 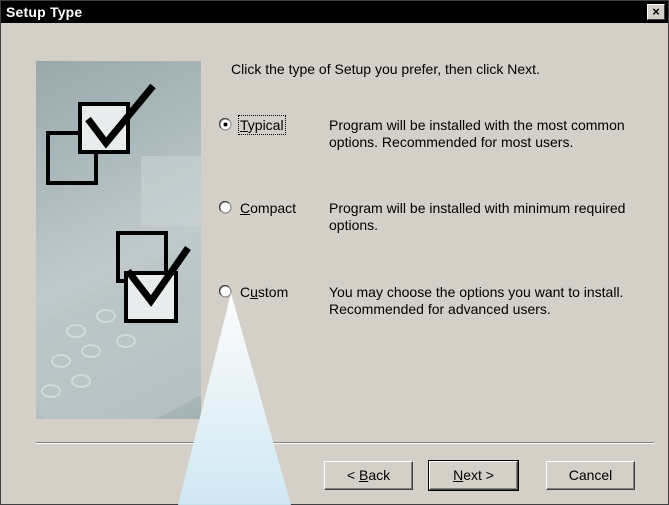 I want to click on next-button: Next >, so click(x=473, y=475).